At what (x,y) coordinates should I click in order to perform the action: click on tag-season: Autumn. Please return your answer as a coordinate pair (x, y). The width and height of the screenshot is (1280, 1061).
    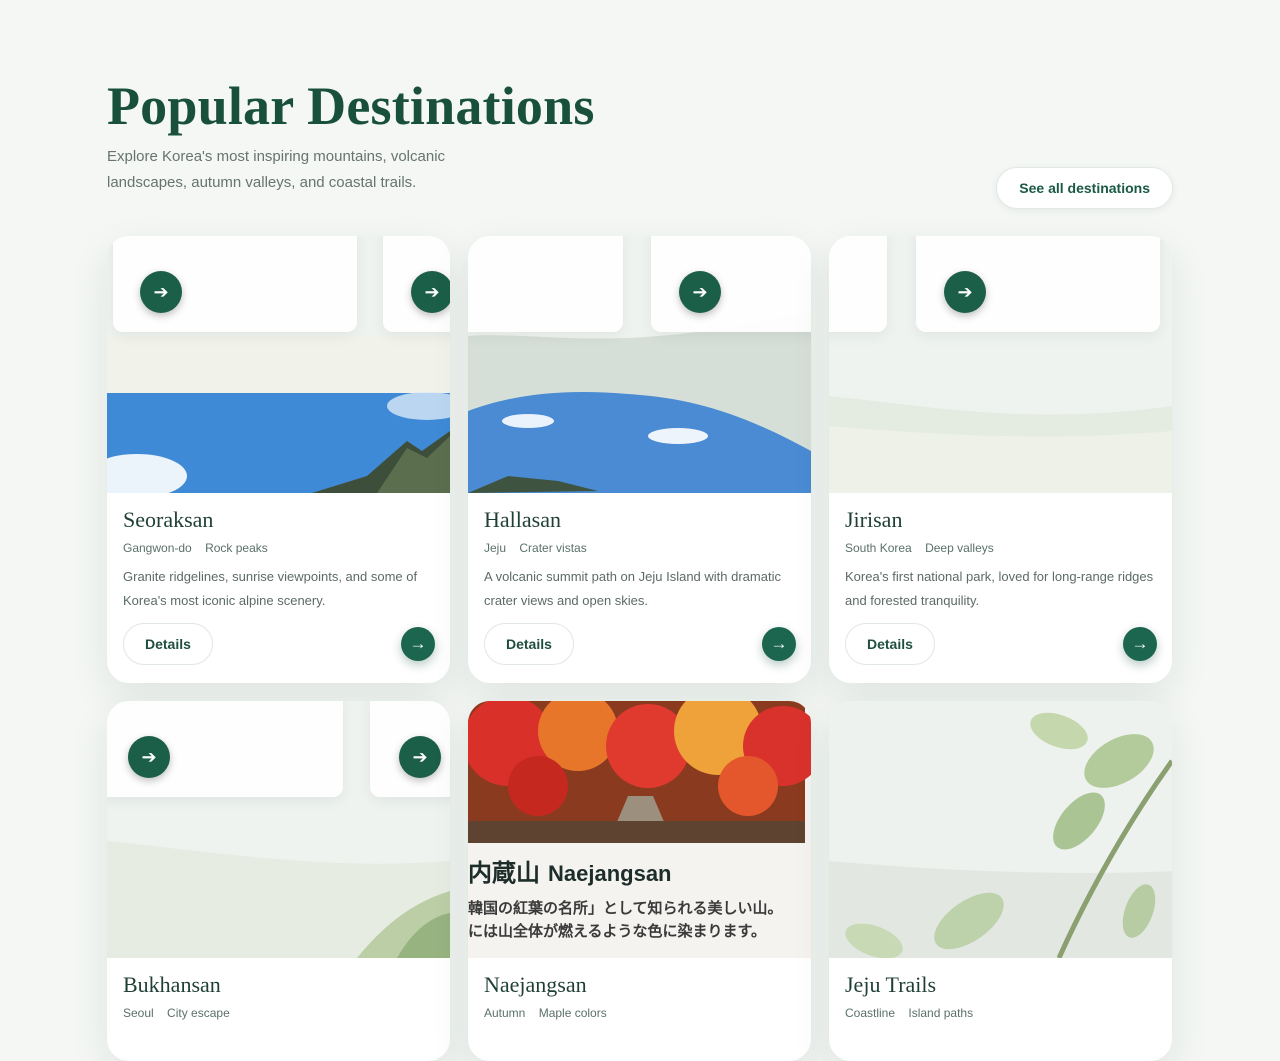
    Looking at the image, I should click on (505, 1013).